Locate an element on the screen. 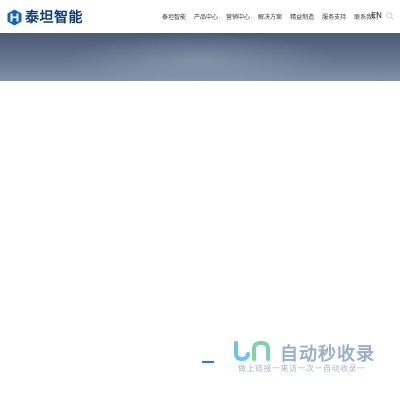  slide-indicator is located at coordinates (208, 362).